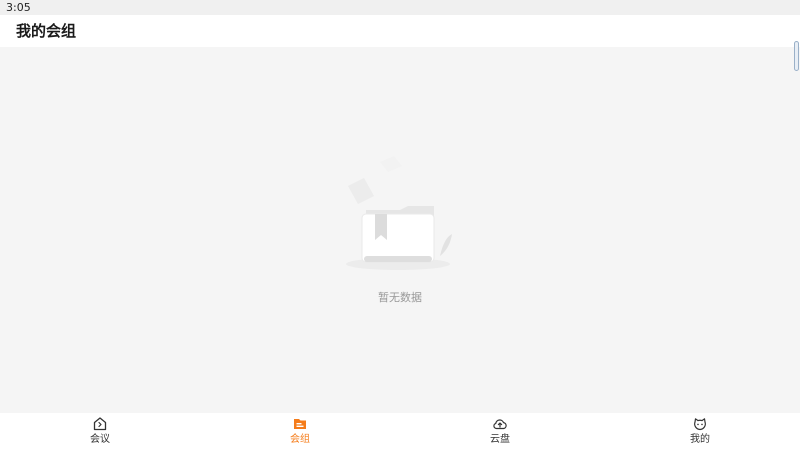 The image size is (800, 450). What do you see at coordinates (700, 424) in the screenshot?
I see `profile-face-icon` at bounding box center [700, 424].